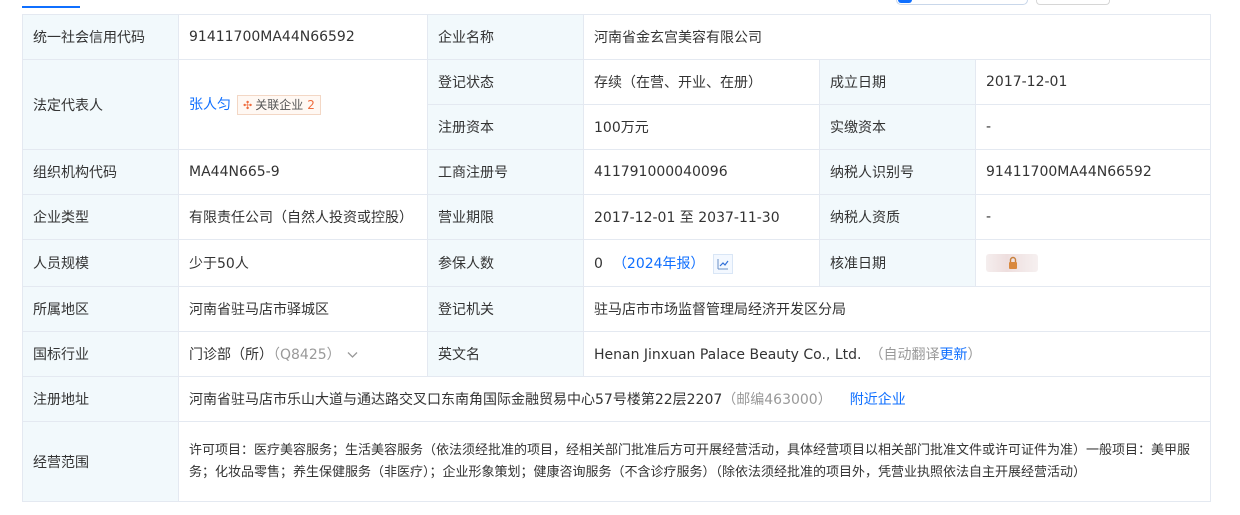 This screenshot has height=515, width=1240. What do you see at coordinates (303, 172) in the screenshot?
I see `org-code-value: MA44N665-9` at bounding box center [303, 172].